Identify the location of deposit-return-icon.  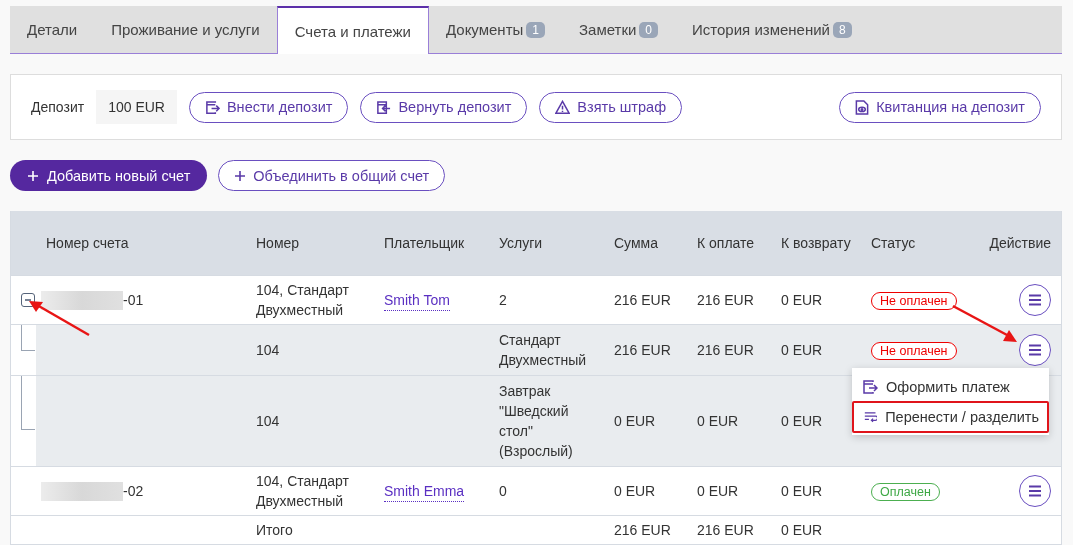
(384, 107).